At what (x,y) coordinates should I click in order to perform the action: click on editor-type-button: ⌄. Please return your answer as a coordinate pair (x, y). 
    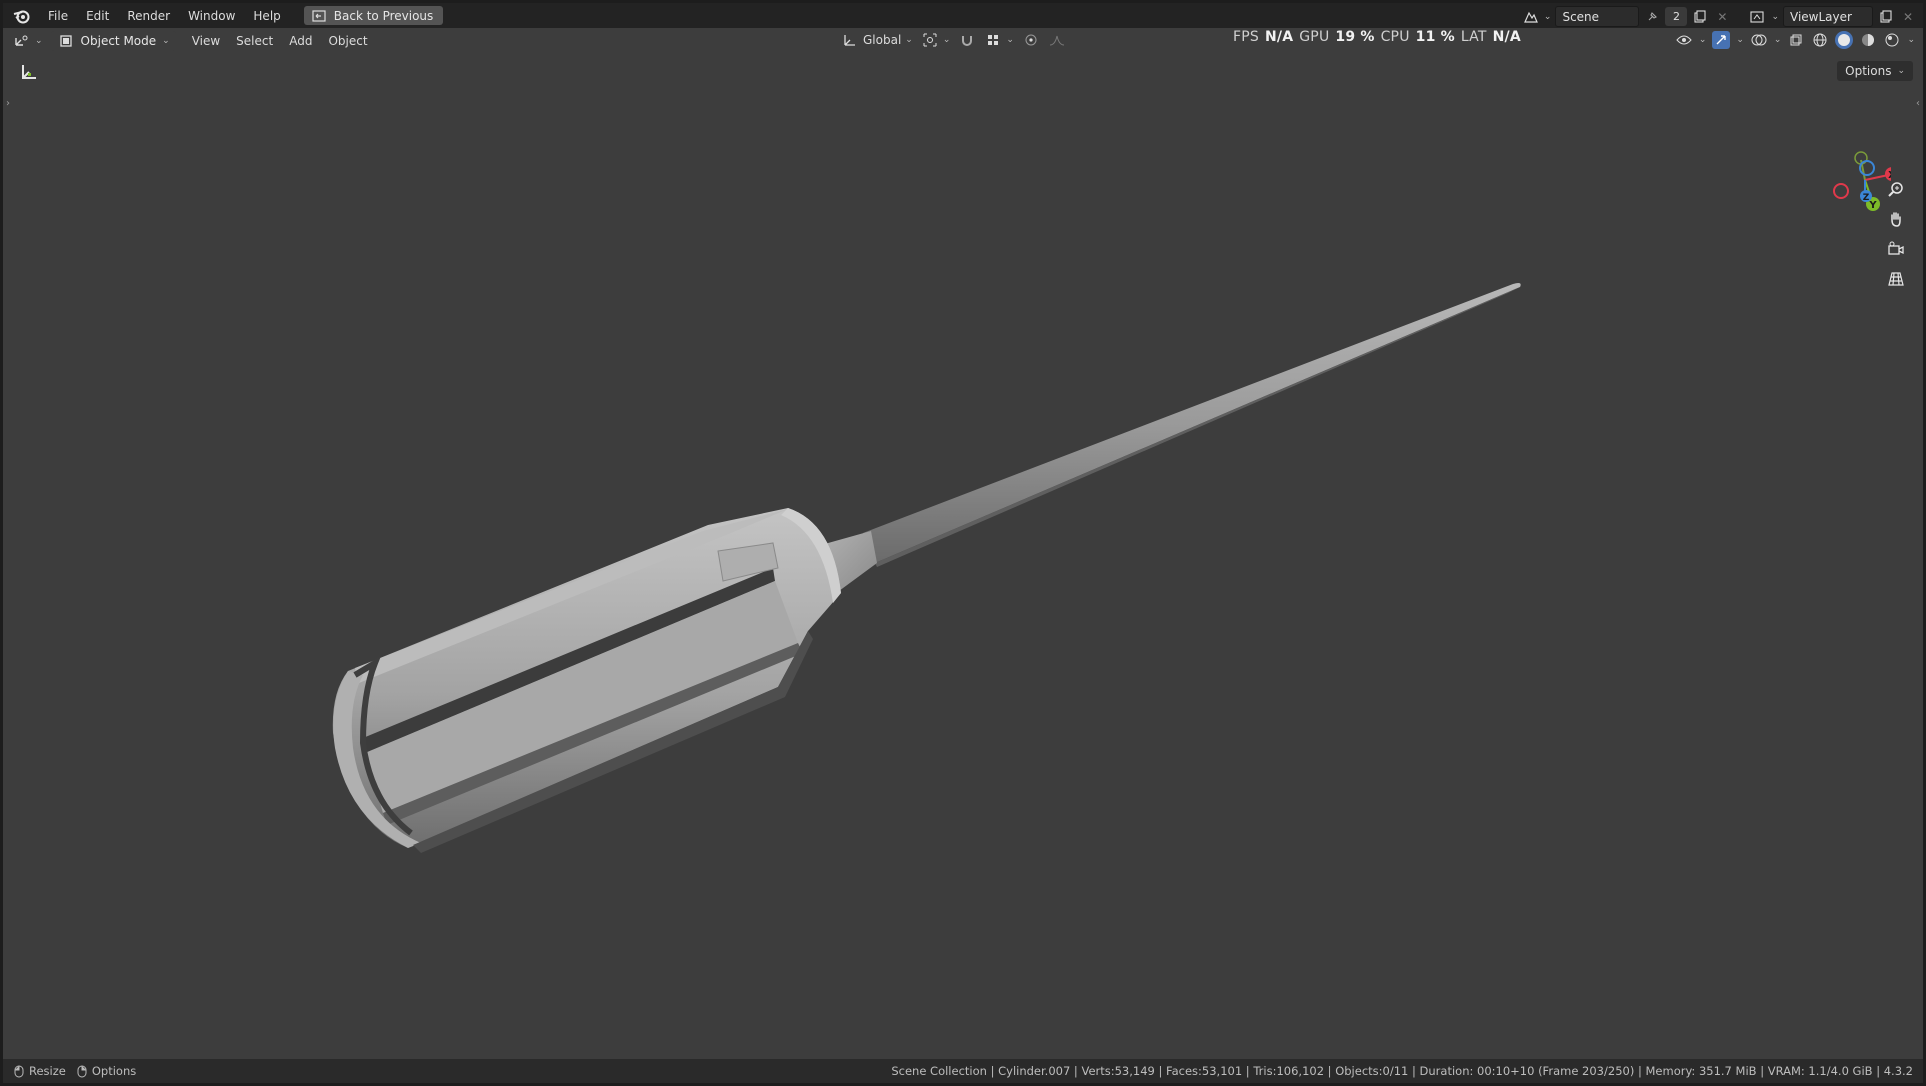
    Looking at the image, I should click on (27, 41).